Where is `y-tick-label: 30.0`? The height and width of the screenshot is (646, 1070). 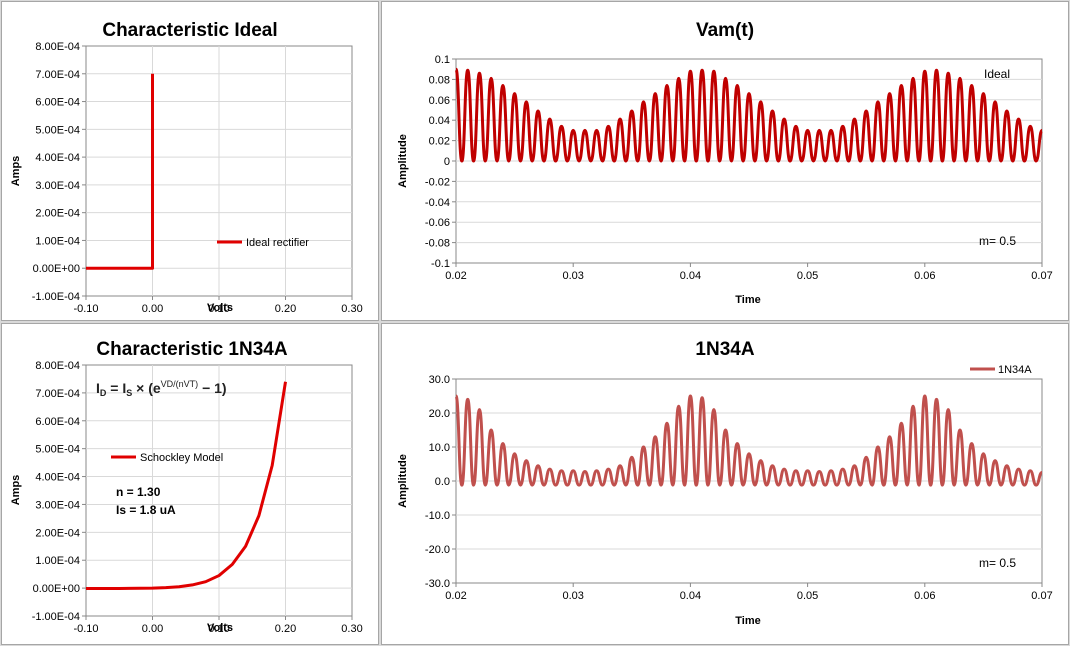 y-tick-label: 30.0 is located at coordinates (439, 380).